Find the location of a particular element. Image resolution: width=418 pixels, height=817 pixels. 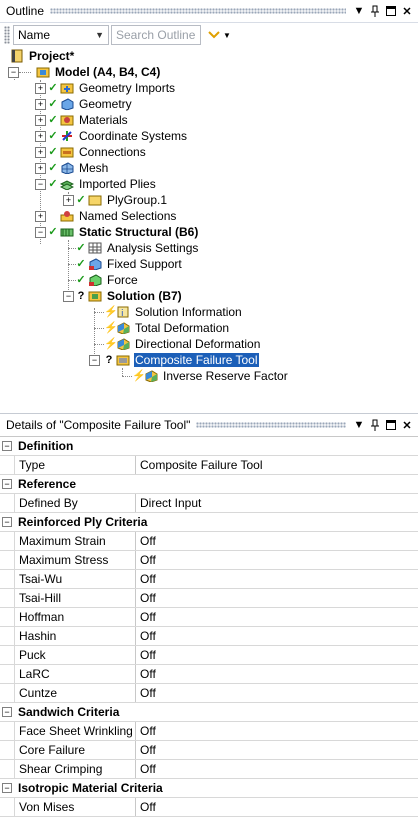

details-title-bar: Details of "Composite Failure Tool" ▼ ✕ is located at coordinates (209, 425).